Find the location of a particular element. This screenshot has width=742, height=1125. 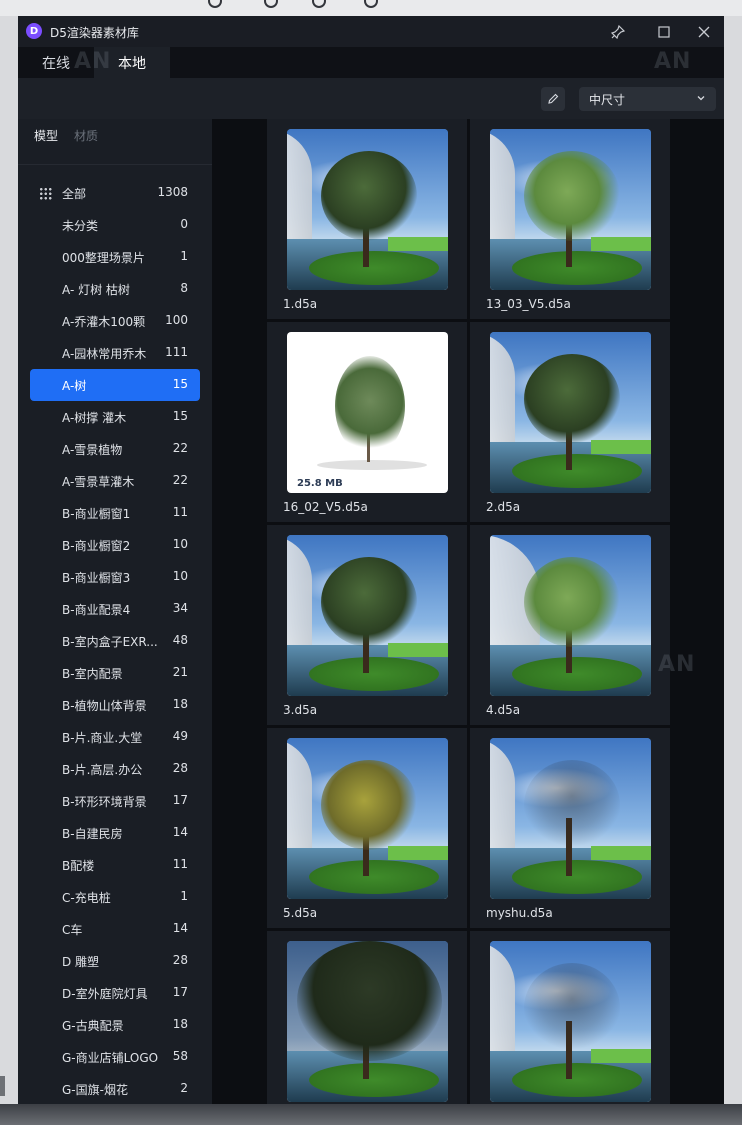

category-item: G-商业店铺LOGO 58 is located at coordinates (115, 1057).